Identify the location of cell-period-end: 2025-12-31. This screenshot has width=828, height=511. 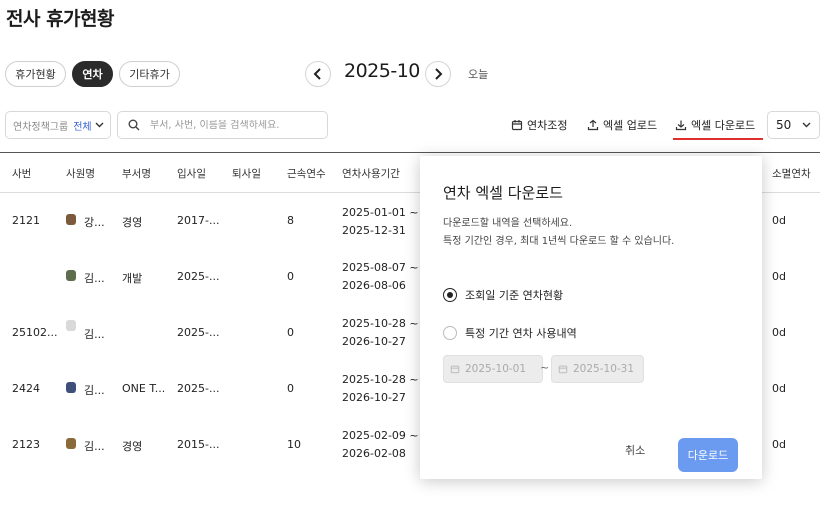
(374, 230).